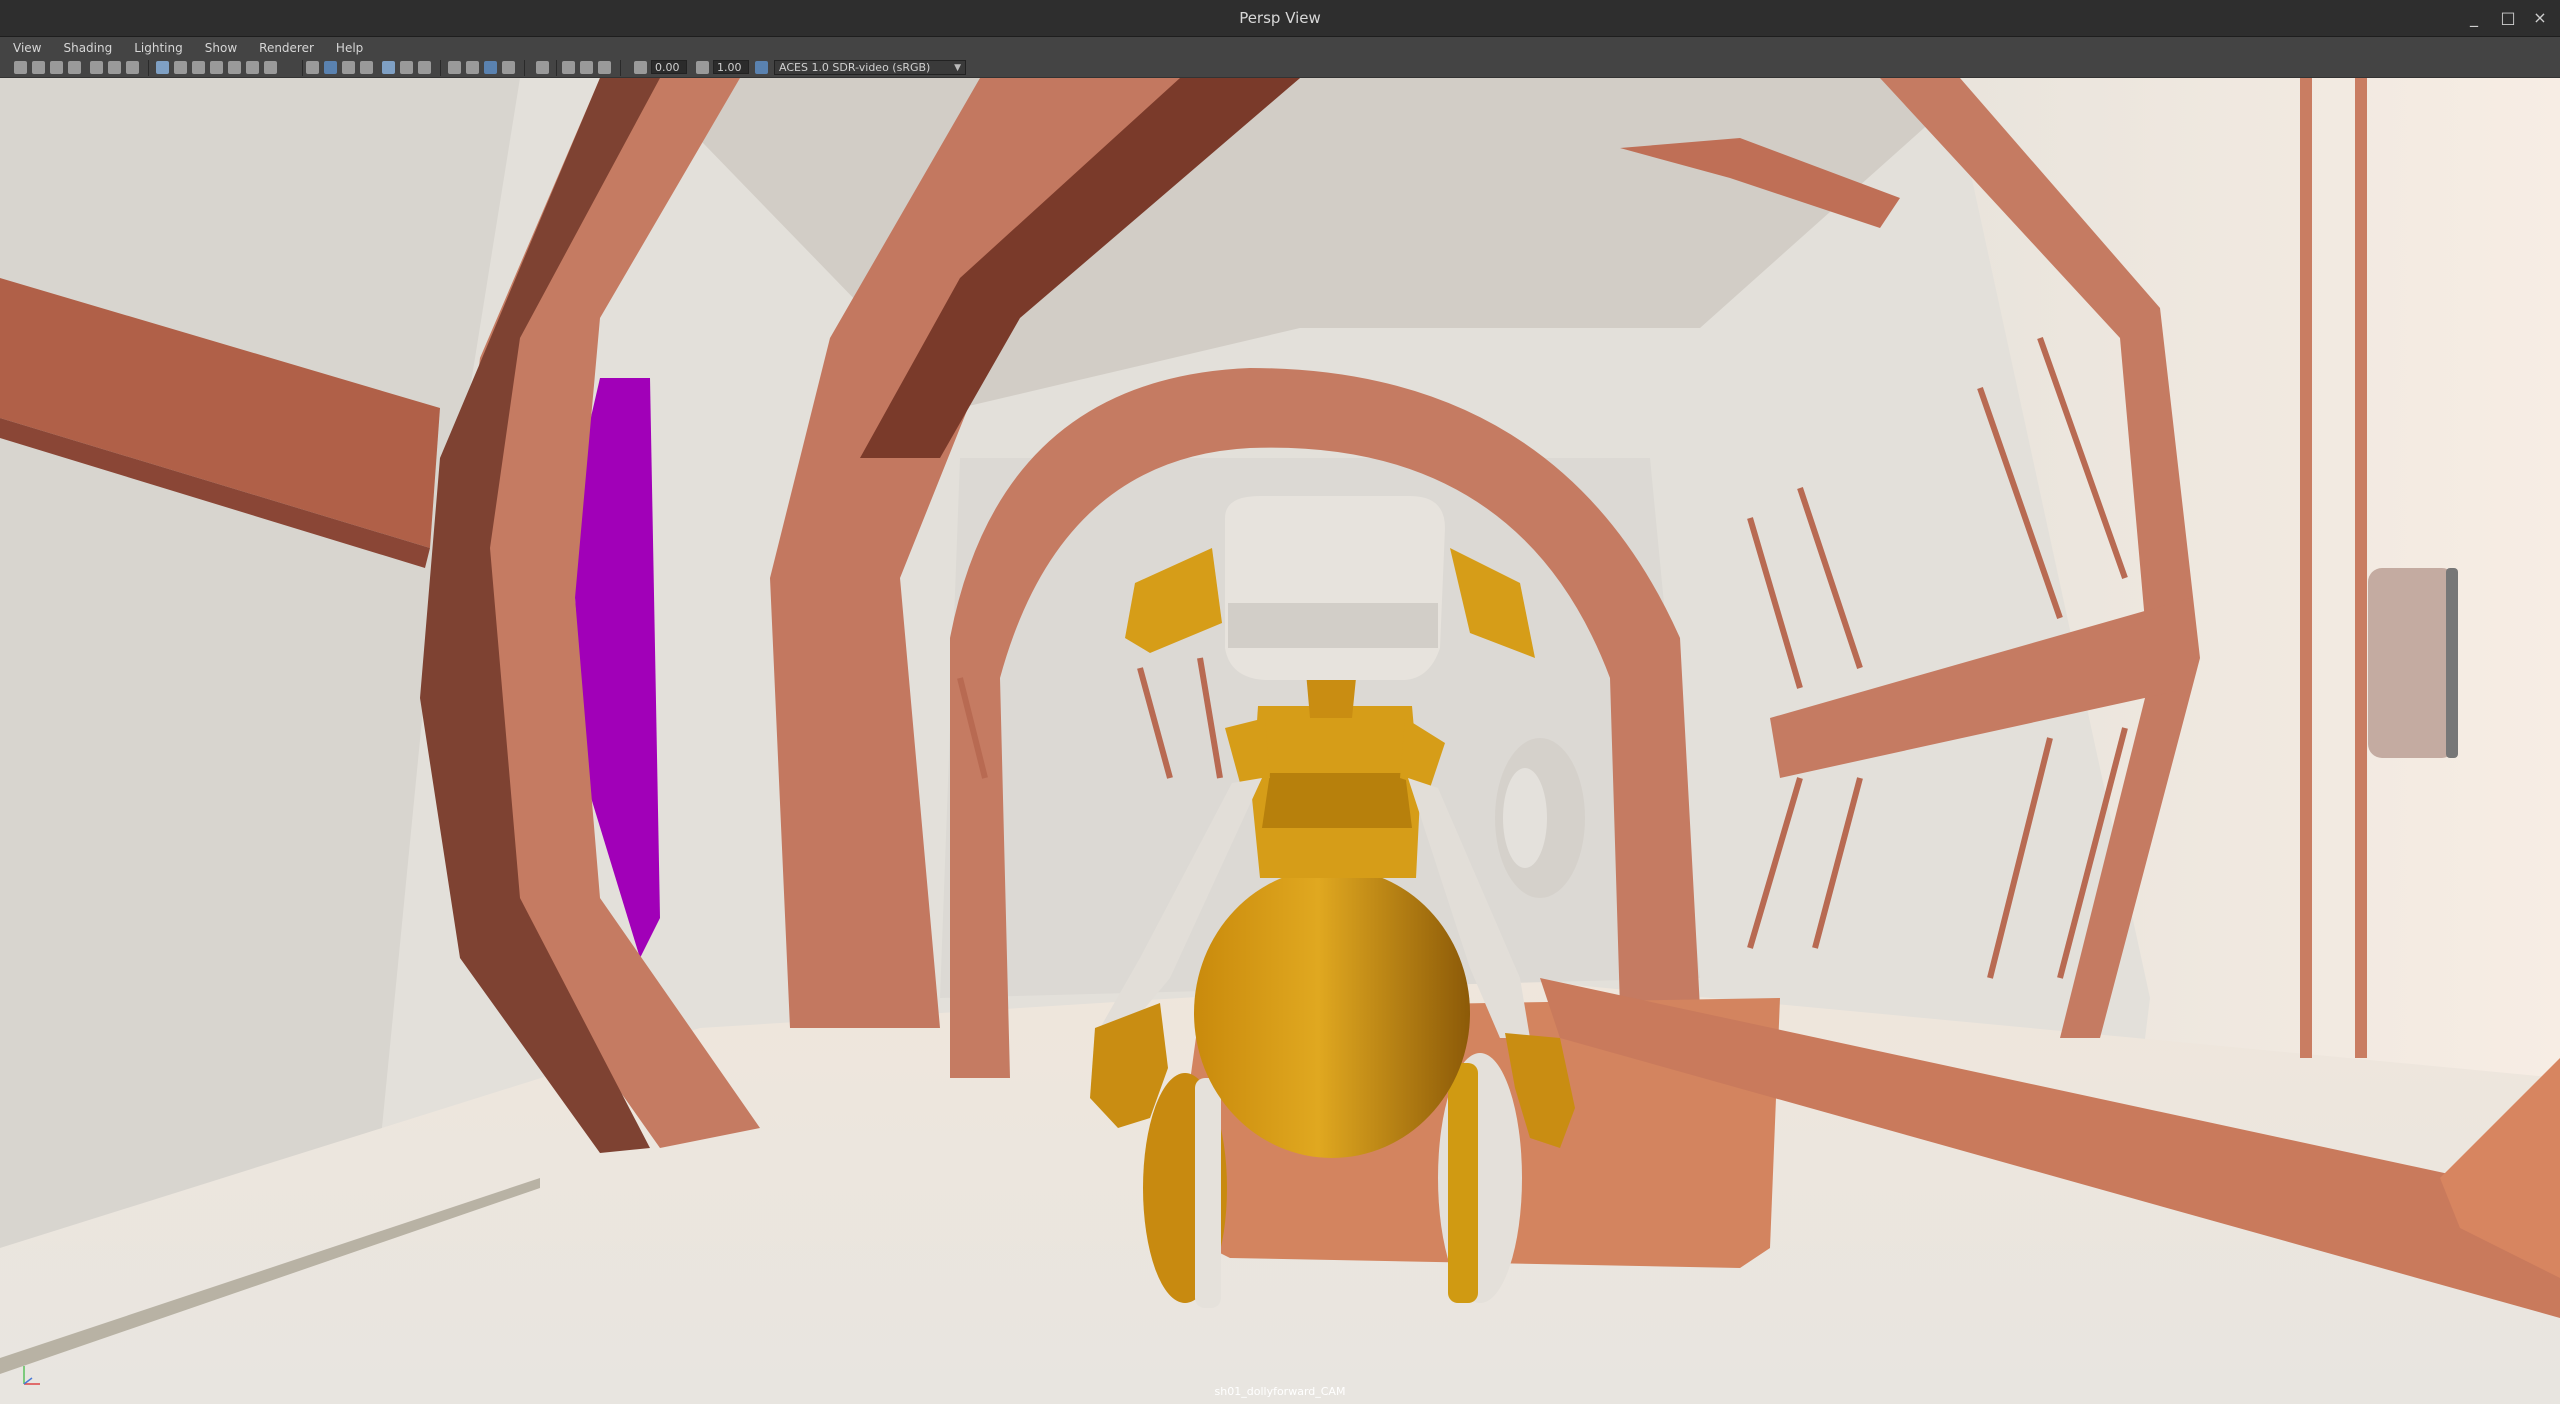 Image resolution: width=2560 pixels, height=1404 pixels. Describe the element at coordinates (669, 67) in the screenshot. I see `exposure-field: 0.00` at that location.